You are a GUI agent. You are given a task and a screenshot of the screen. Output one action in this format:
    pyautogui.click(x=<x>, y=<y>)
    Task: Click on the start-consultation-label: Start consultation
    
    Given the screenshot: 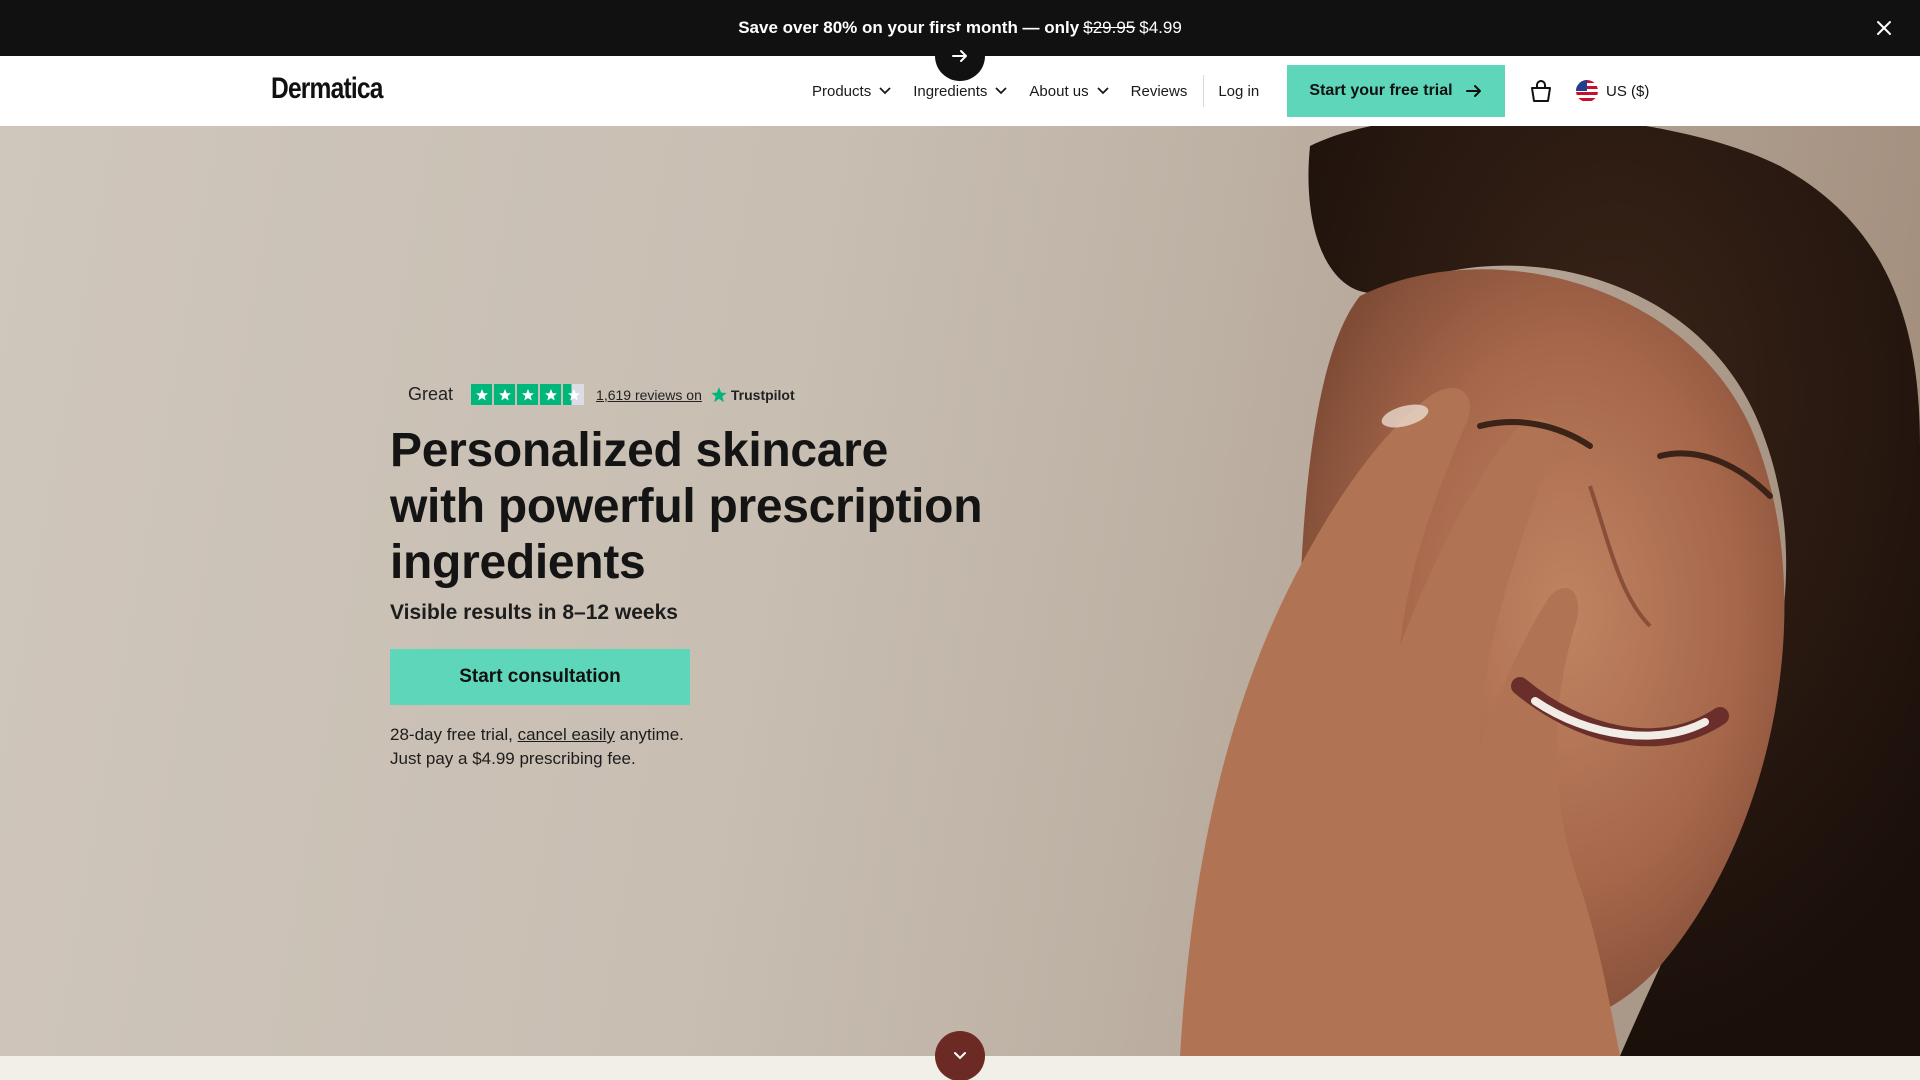 What is the action you would take?
    pyautogui.click(x=540, y=676)
    